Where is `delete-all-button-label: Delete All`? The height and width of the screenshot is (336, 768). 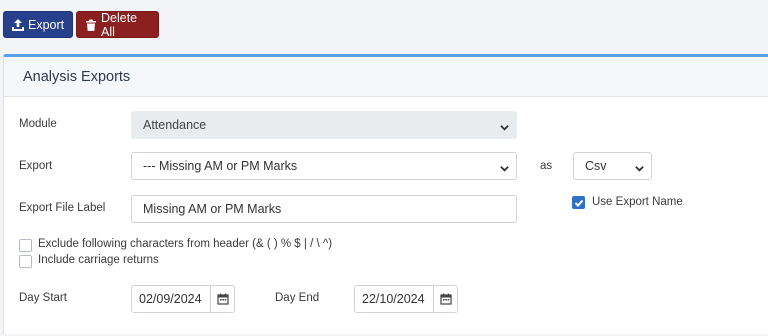
delete-all-button-label: Delete All is located at coordinates (119, 24).